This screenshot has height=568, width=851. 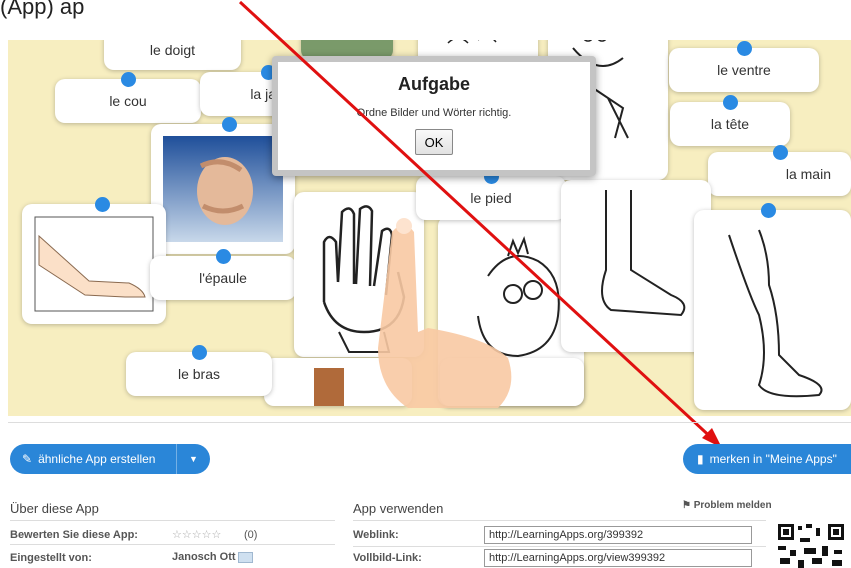 I want to click on edit-icon: ✎, so click(x=27, y=459).